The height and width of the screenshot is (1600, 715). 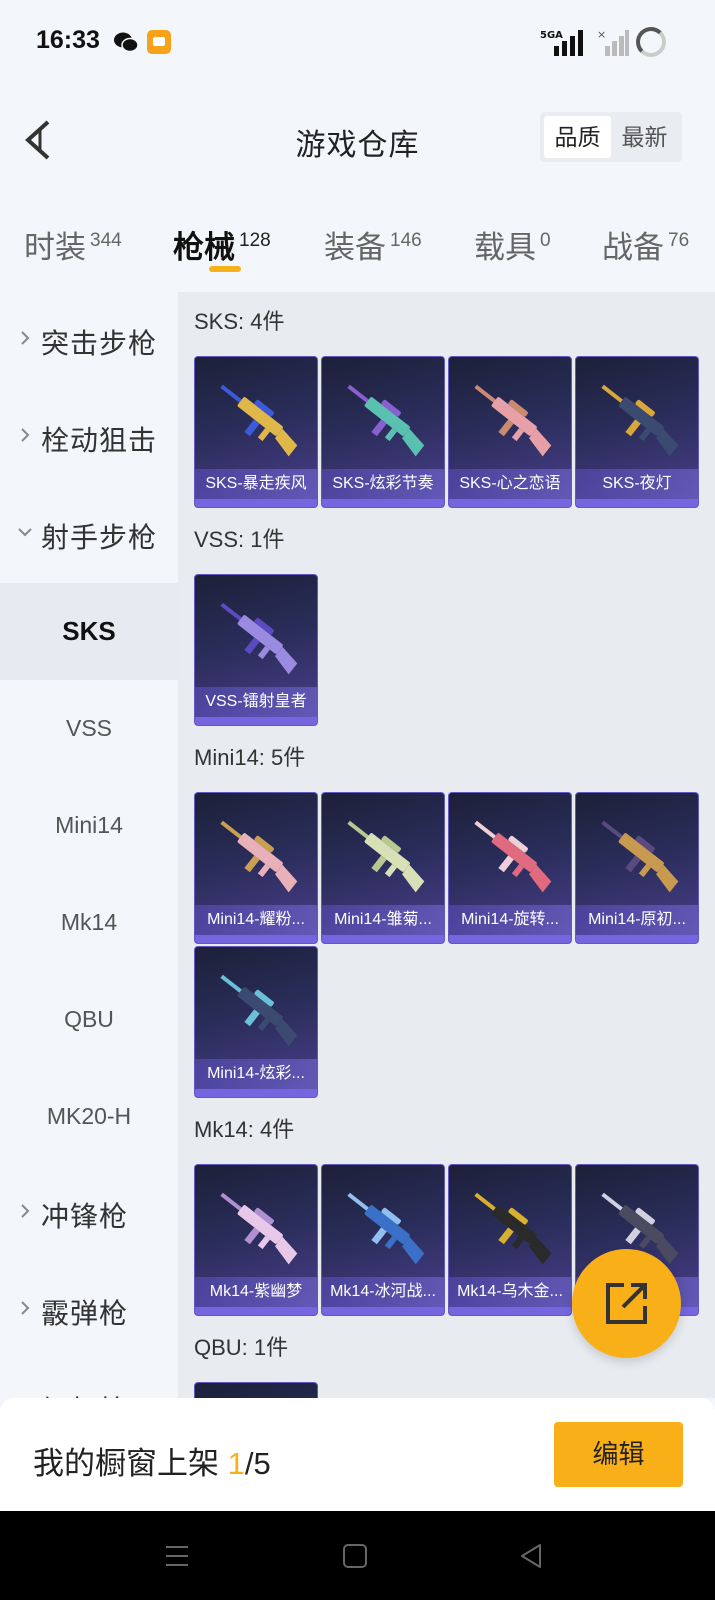 I want to click on sidebar-item-sks: SKS, so click(x=89, y=631).